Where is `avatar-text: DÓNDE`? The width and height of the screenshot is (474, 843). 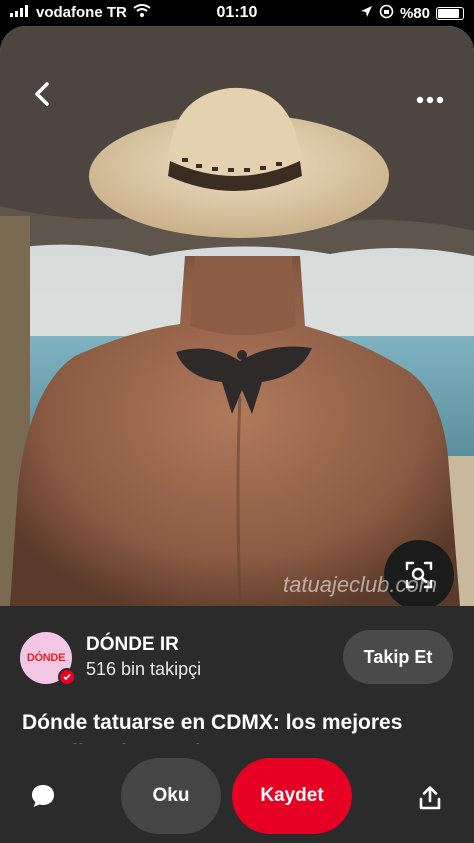
avatar-text: DÓNDE is located at coordinates (46, 658).